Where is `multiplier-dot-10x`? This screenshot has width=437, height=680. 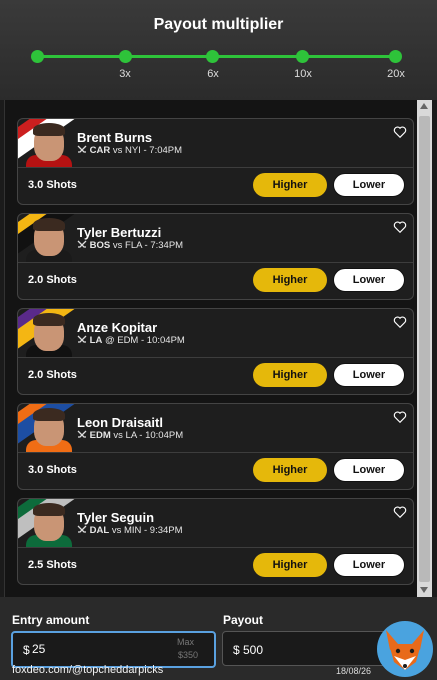
multiplier-dot-10x is located at coordinates (302, 56).